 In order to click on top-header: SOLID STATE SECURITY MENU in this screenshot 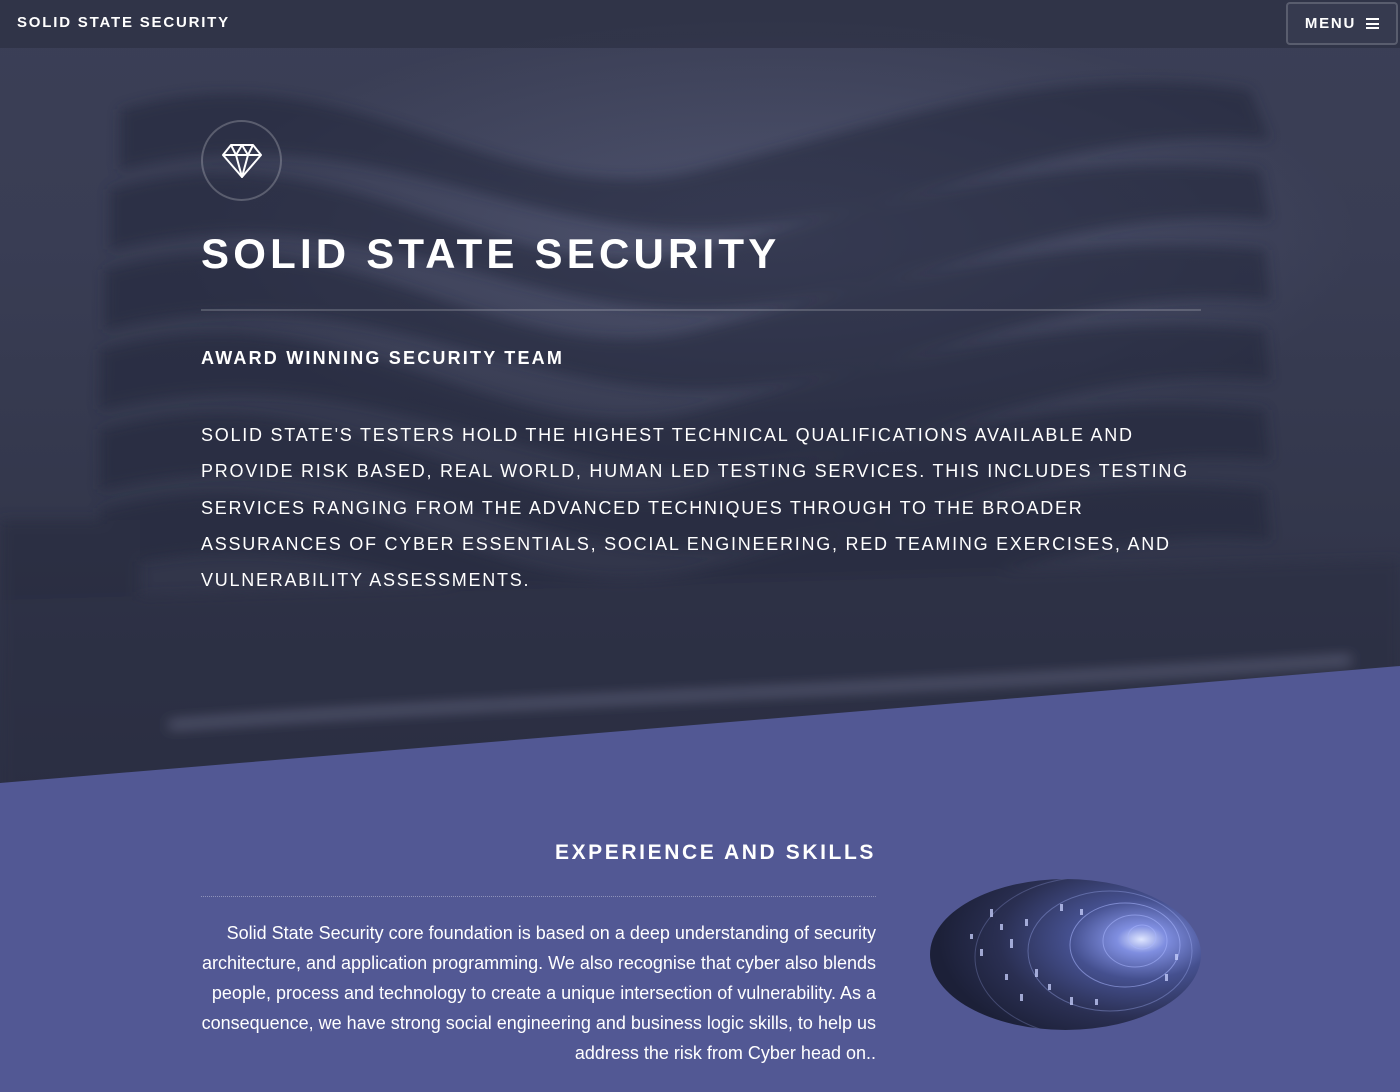, I will do `click(700, 24)`.